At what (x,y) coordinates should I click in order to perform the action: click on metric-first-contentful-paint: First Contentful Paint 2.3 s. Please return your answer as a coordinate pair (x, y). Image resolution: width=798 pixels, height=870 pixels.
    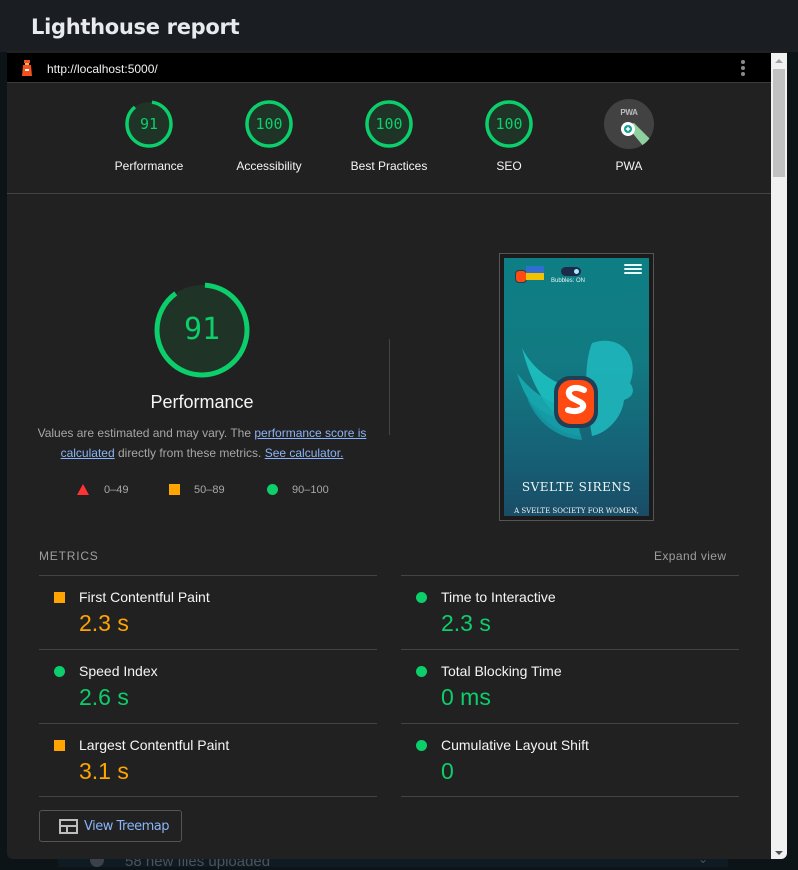
    Looking at the image, I should click on (208, 612).